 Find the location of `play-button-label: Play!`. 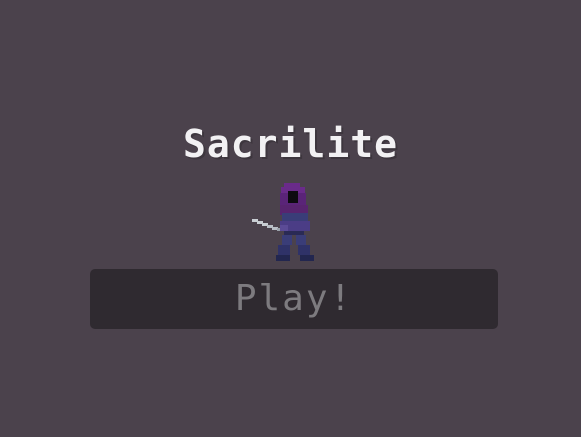

play-button-label: Play! is located at coordinates (294, 298).